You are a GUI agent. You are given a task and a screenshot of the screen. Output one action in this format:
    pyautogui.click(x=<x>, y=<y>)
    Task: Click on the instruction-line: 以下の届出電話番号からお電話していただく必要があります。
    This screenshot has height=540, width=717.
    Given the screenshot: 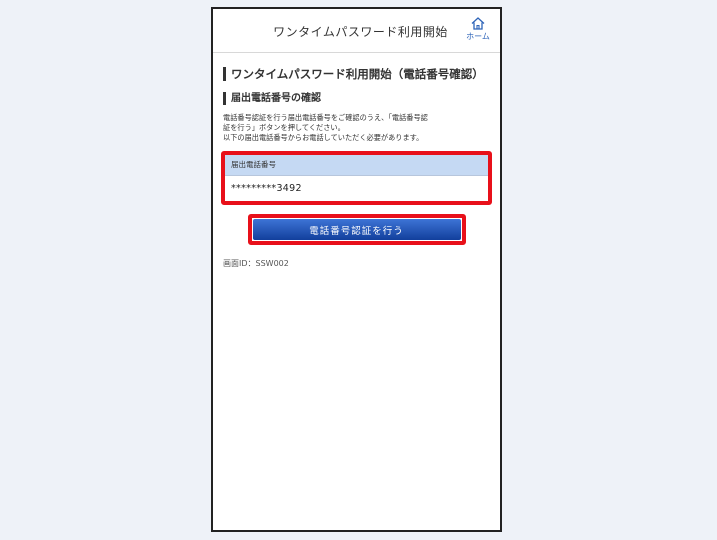 What is the action you would take?
    pyautogui.click(x=323, y=137)
    